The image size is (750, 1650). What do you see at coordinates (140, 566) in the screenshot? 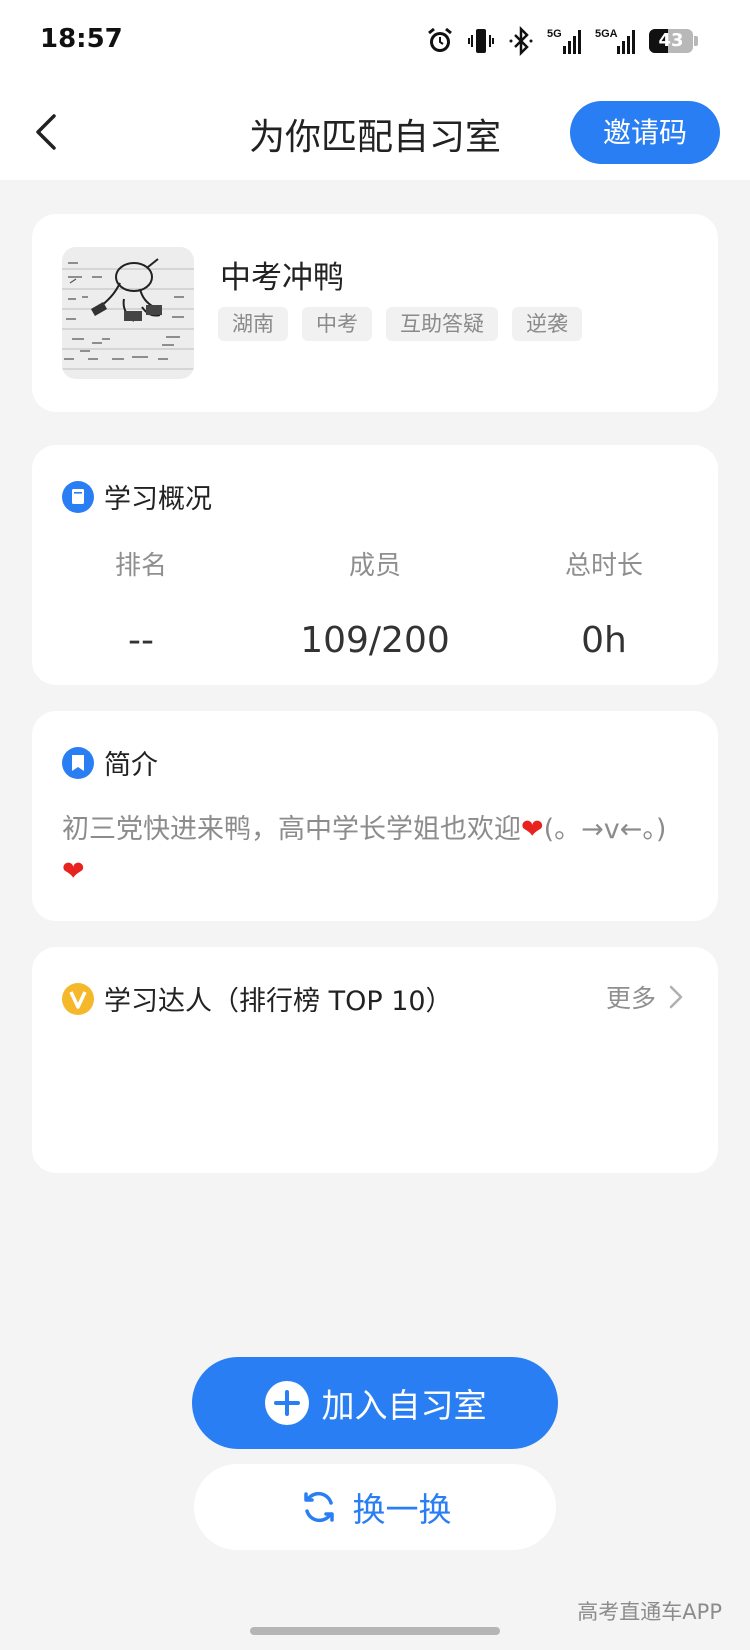
I see `stat-label: 排名` at bounding box center [140, 566].